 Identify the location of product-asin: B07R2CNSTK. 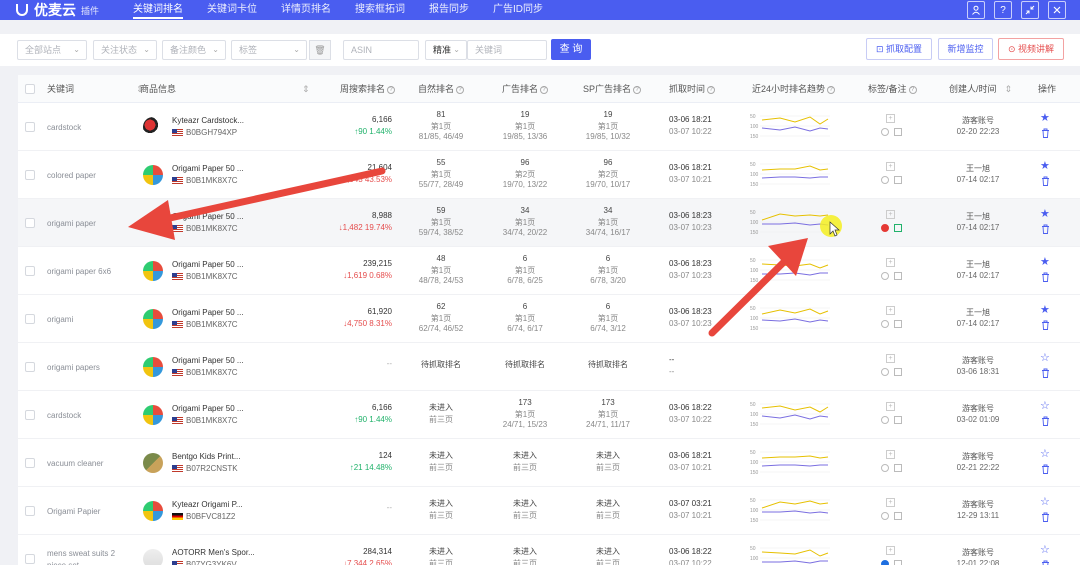
(205, 468).